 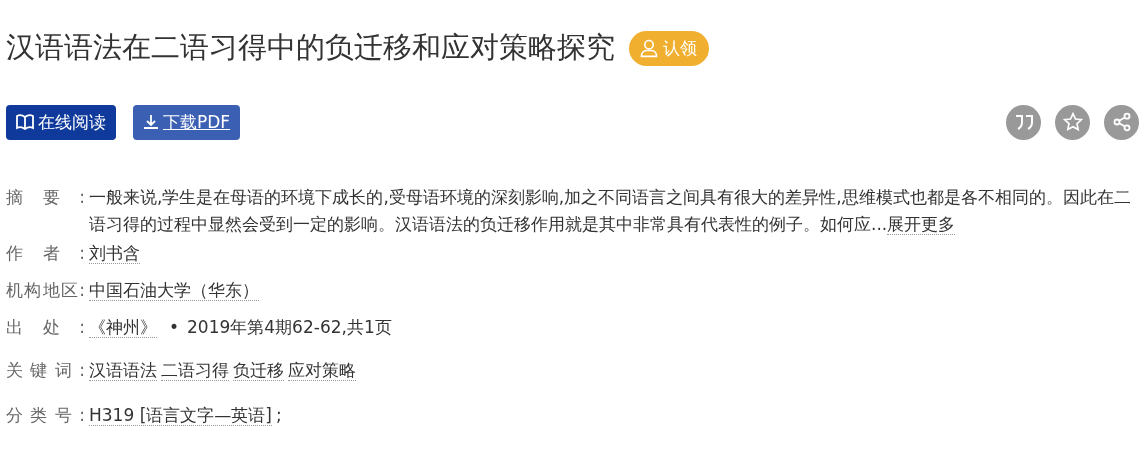 I want to click on article-title: 汉语语法在二语习得中的负迁移和应对策略探究, so click(x=310, y=47).